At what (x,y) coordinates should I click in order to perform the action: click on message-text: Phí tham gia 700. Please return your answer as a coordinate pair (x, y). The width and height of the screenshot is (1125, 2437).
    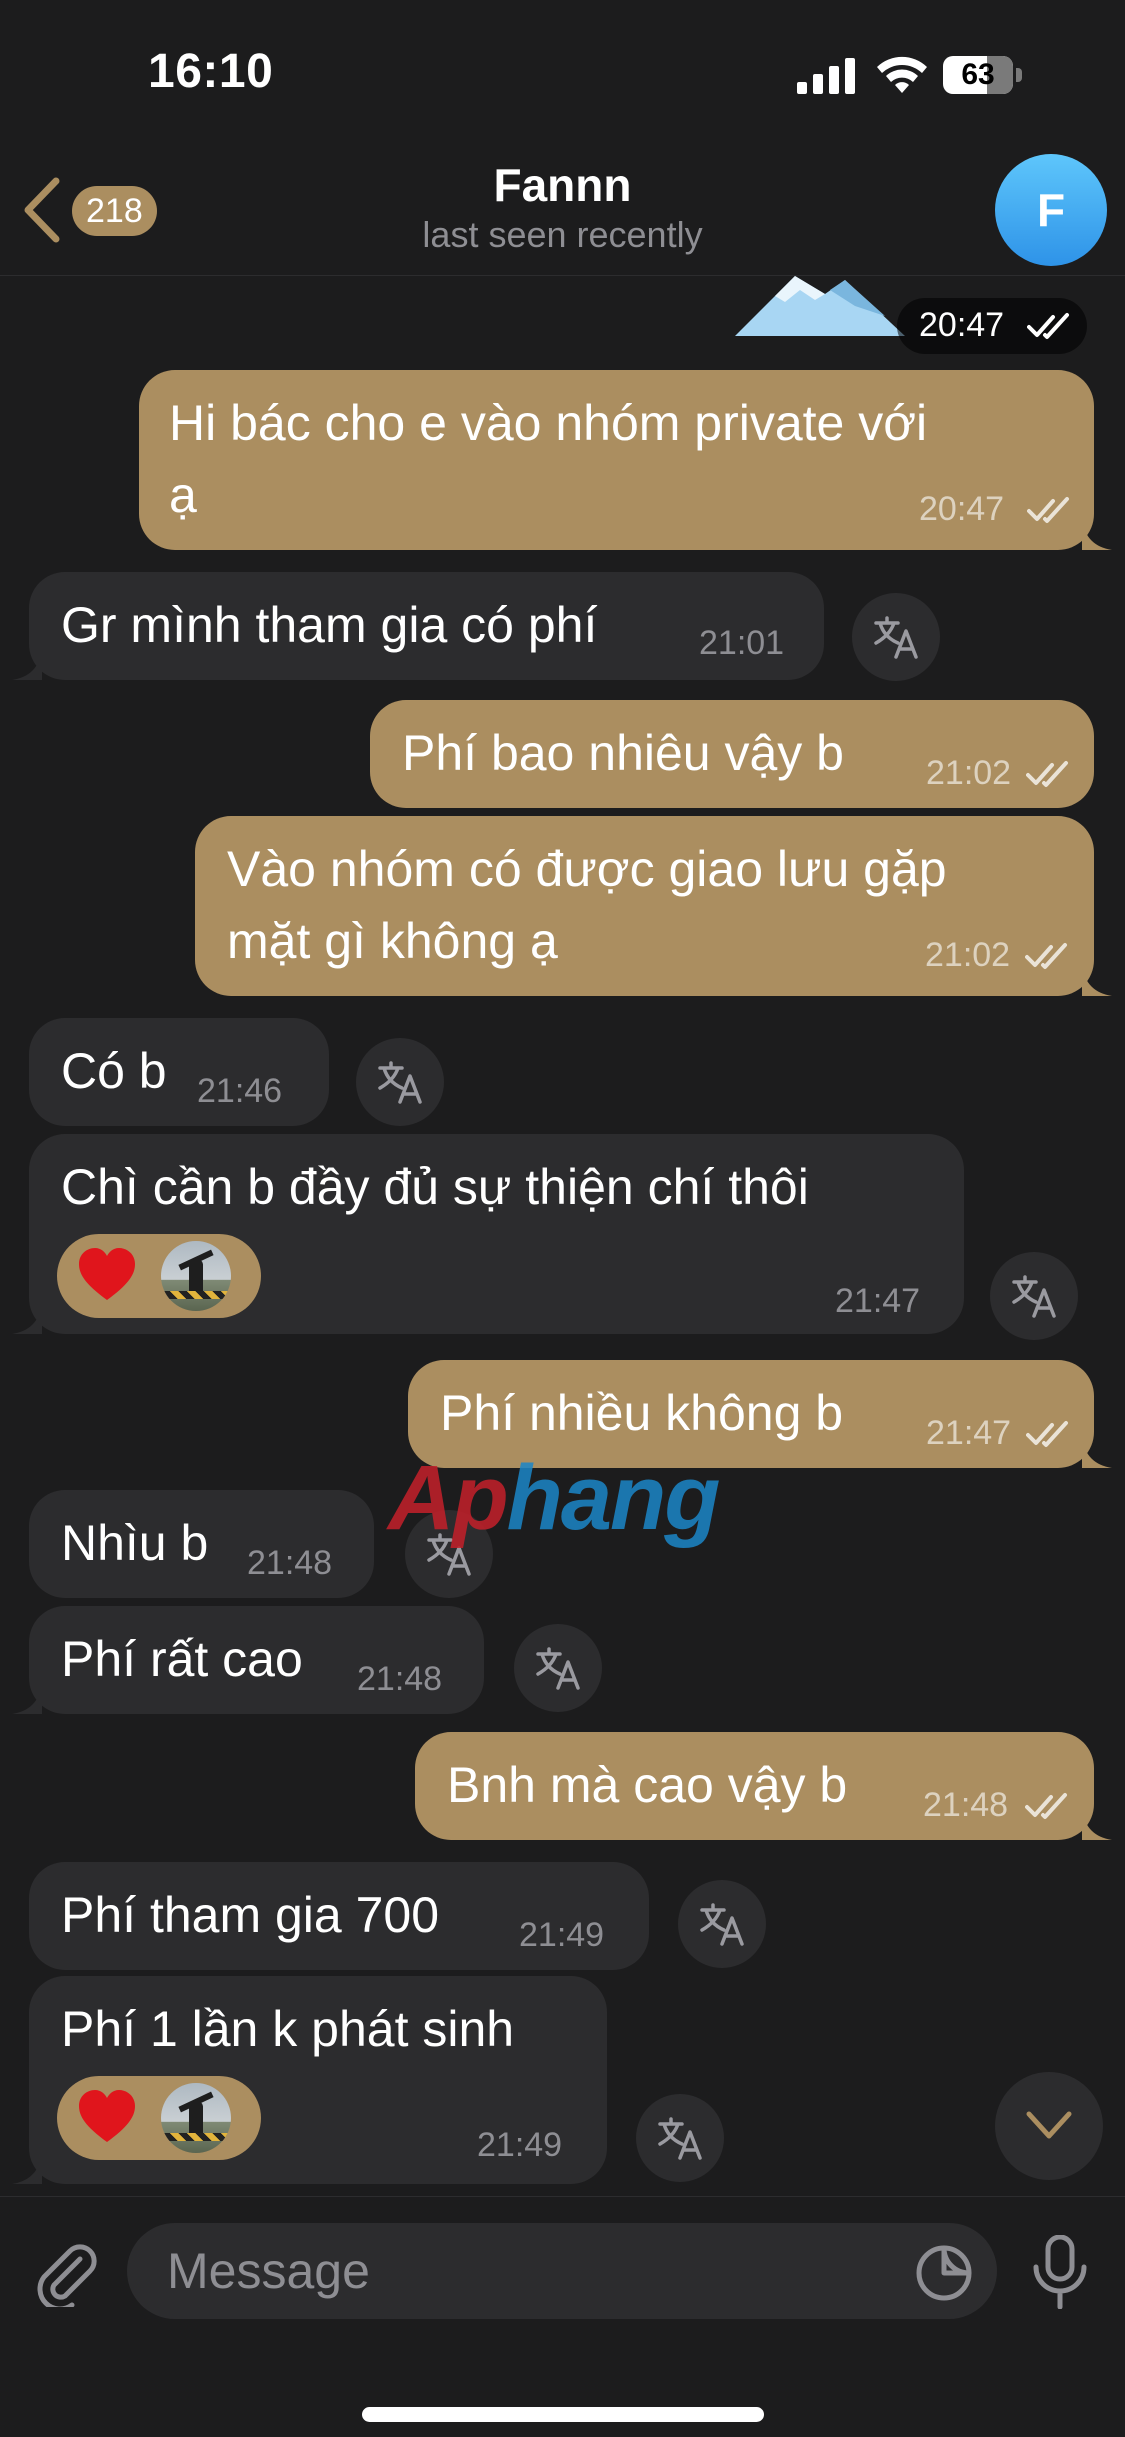
    Looking at the image, I should click on (250, 1915).